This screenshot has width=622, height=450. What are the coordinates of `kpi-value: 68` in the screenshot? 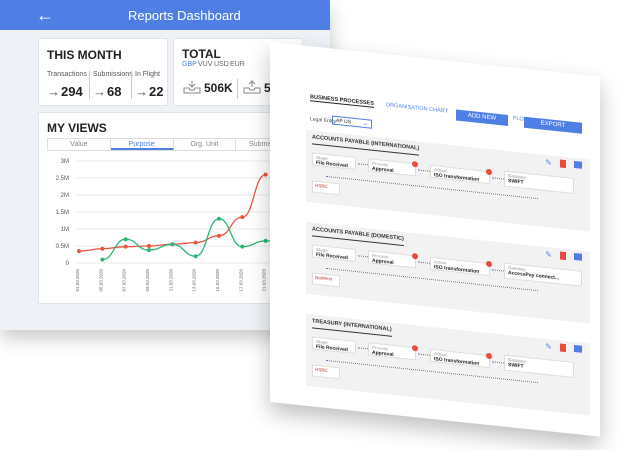 It's located at (114, 91).